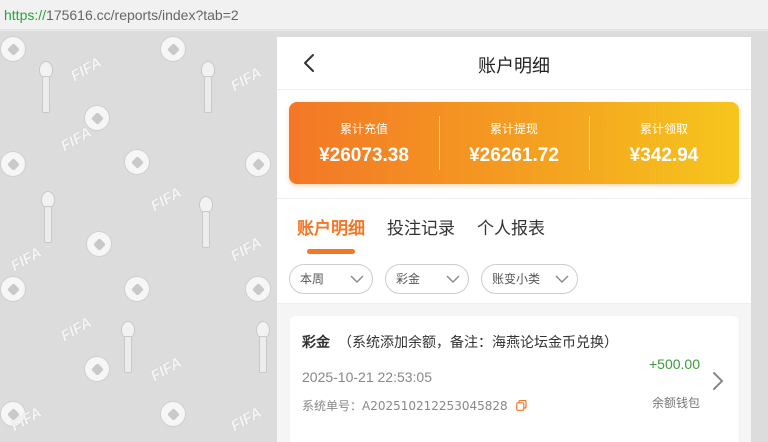 The height and width of the screenshot is (442, 768). What do you see at coordinates (331, 226) in the screenshot?
I see `tab-account-details: 账户明细` at bounding box center [331, 226].